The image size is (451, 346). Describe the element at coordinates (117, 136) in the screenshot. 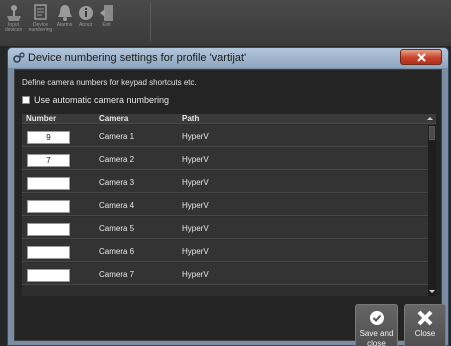

I see `camera-name: Camera 1` at that location.